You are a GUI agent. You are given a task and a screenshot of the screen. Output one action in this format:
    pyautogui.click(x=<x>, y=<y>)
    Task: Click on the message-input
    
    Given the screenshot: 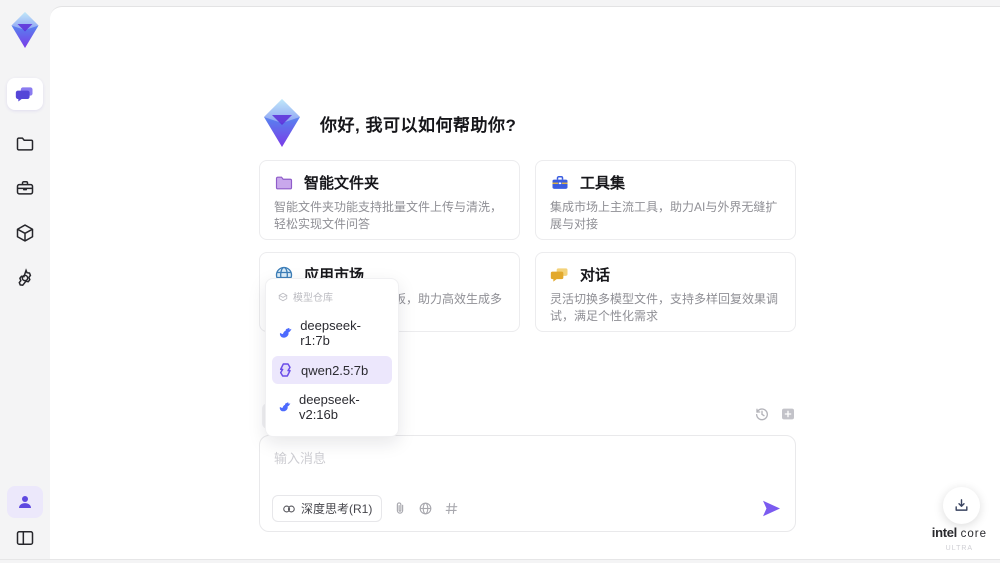 What is the action you would take?
    pyautogui.click(x=527, y=462)
    